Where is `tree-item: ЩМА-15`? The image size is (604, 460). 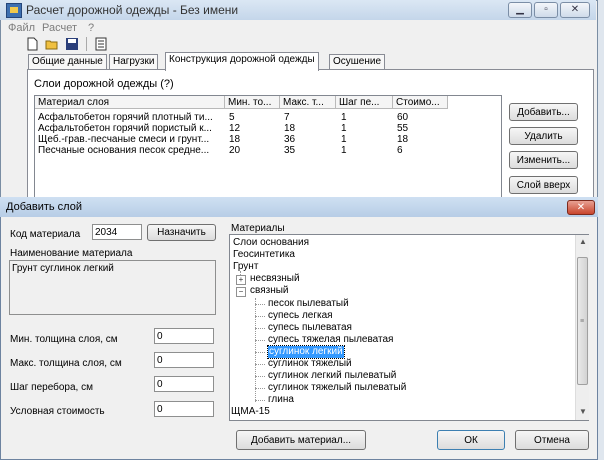
tree-item: ЩМА-15 is located at coordinates (250, 412).